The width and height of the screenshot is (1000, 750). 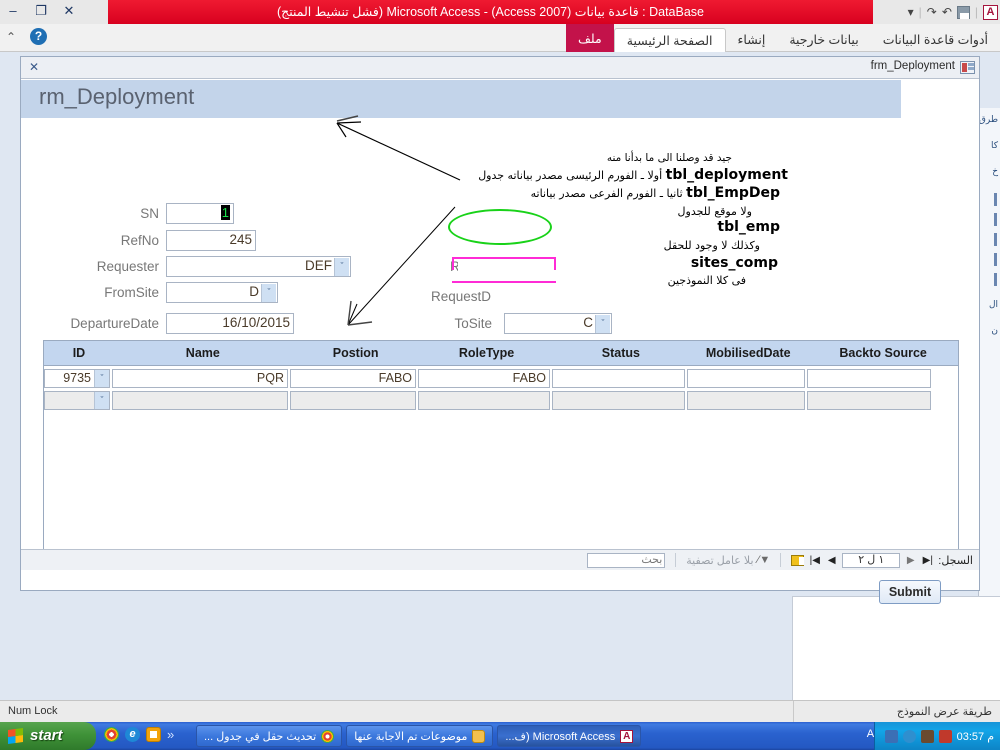 What do you see at coordinates (748, 353) in the screenshot?
I see `column-header-mobiliseddate: MobilisedDate` at bounding box center [748, 353].